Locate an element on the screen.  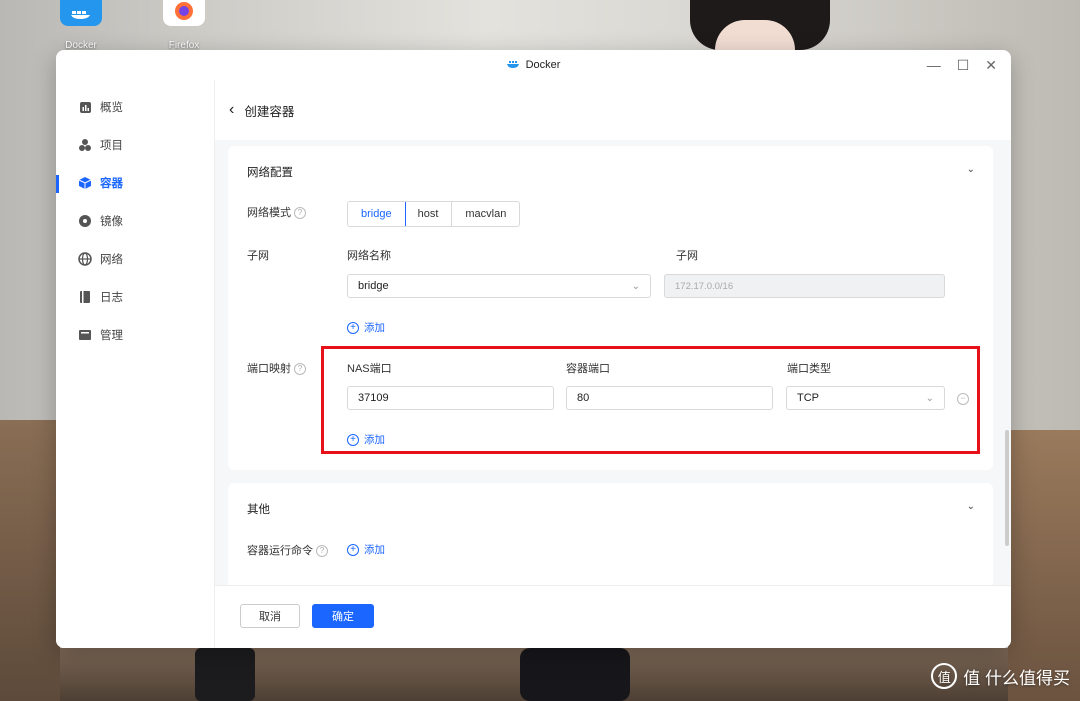
add-network-label: 添加 is located at coordinates (374, 328).